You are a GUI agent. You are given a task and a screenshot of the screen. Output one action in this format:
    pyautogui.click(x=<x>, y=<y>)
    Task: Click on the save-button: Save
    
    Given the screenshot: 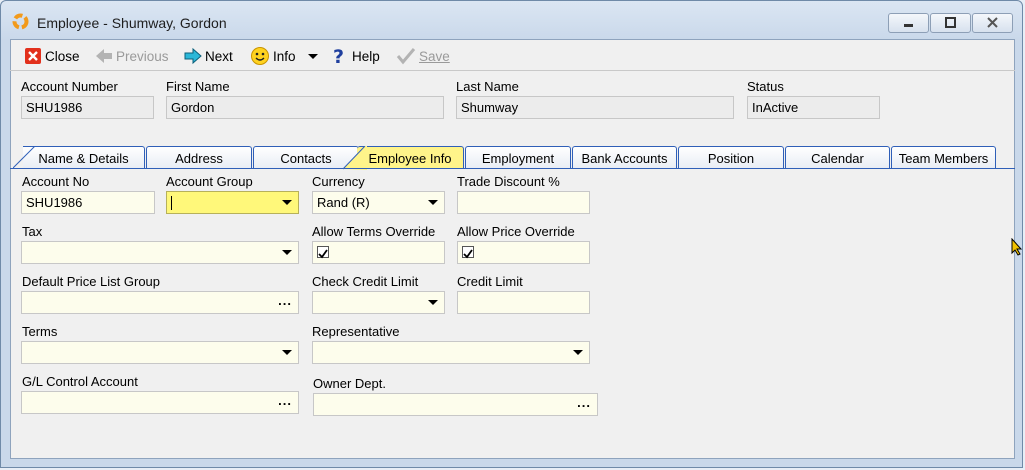 What is the action you would take?
    pyautogui.click(x=423, y=56)
    